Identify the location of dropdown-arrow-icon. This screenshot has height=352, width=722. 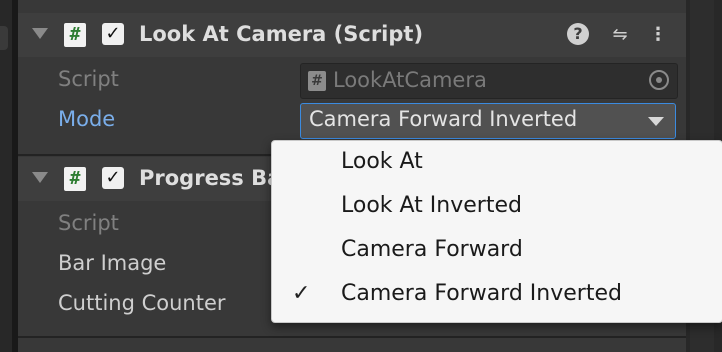
(656, 121).